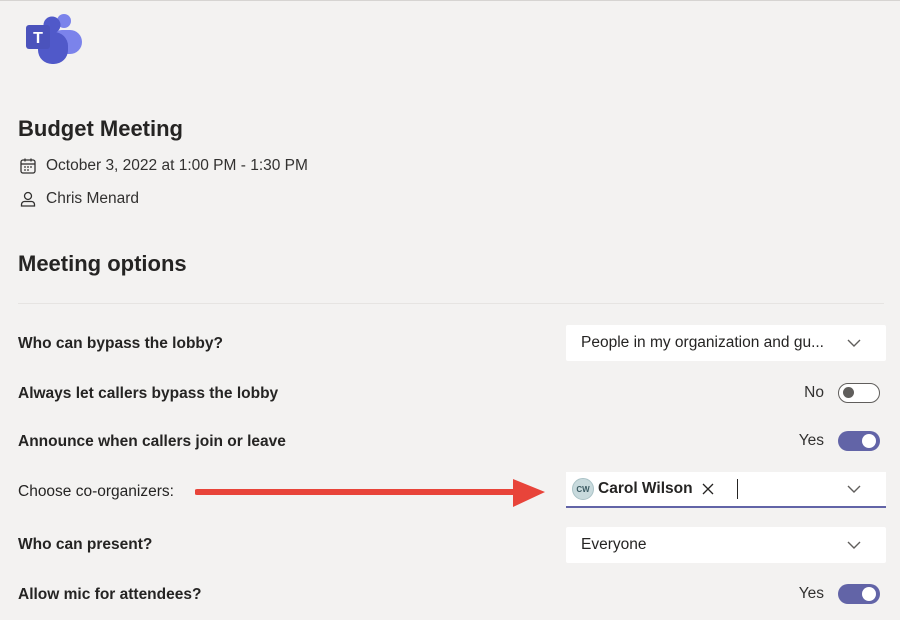  I want to click on person-icon, so click(28, 199).